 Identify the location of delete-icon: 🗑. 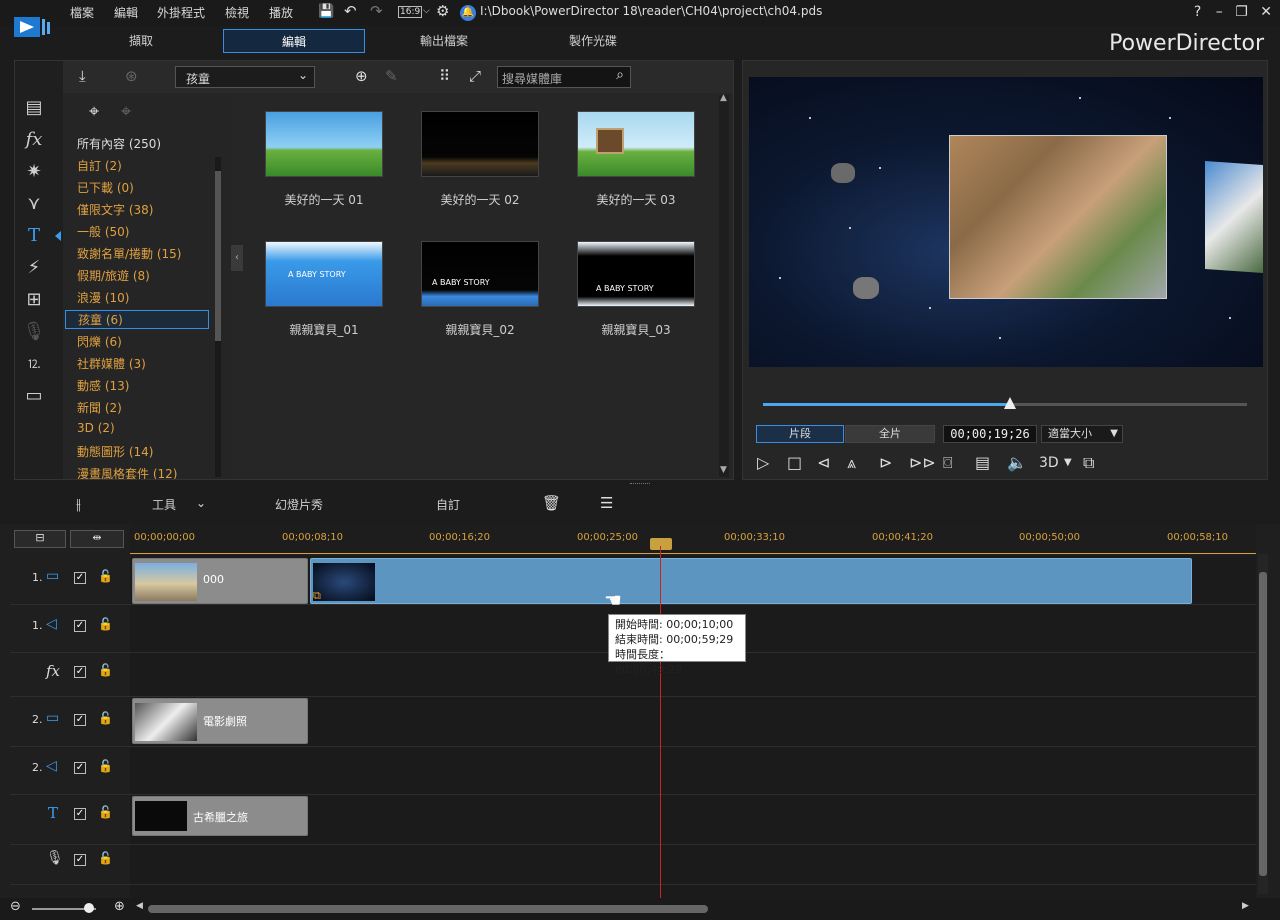
(551, 503).